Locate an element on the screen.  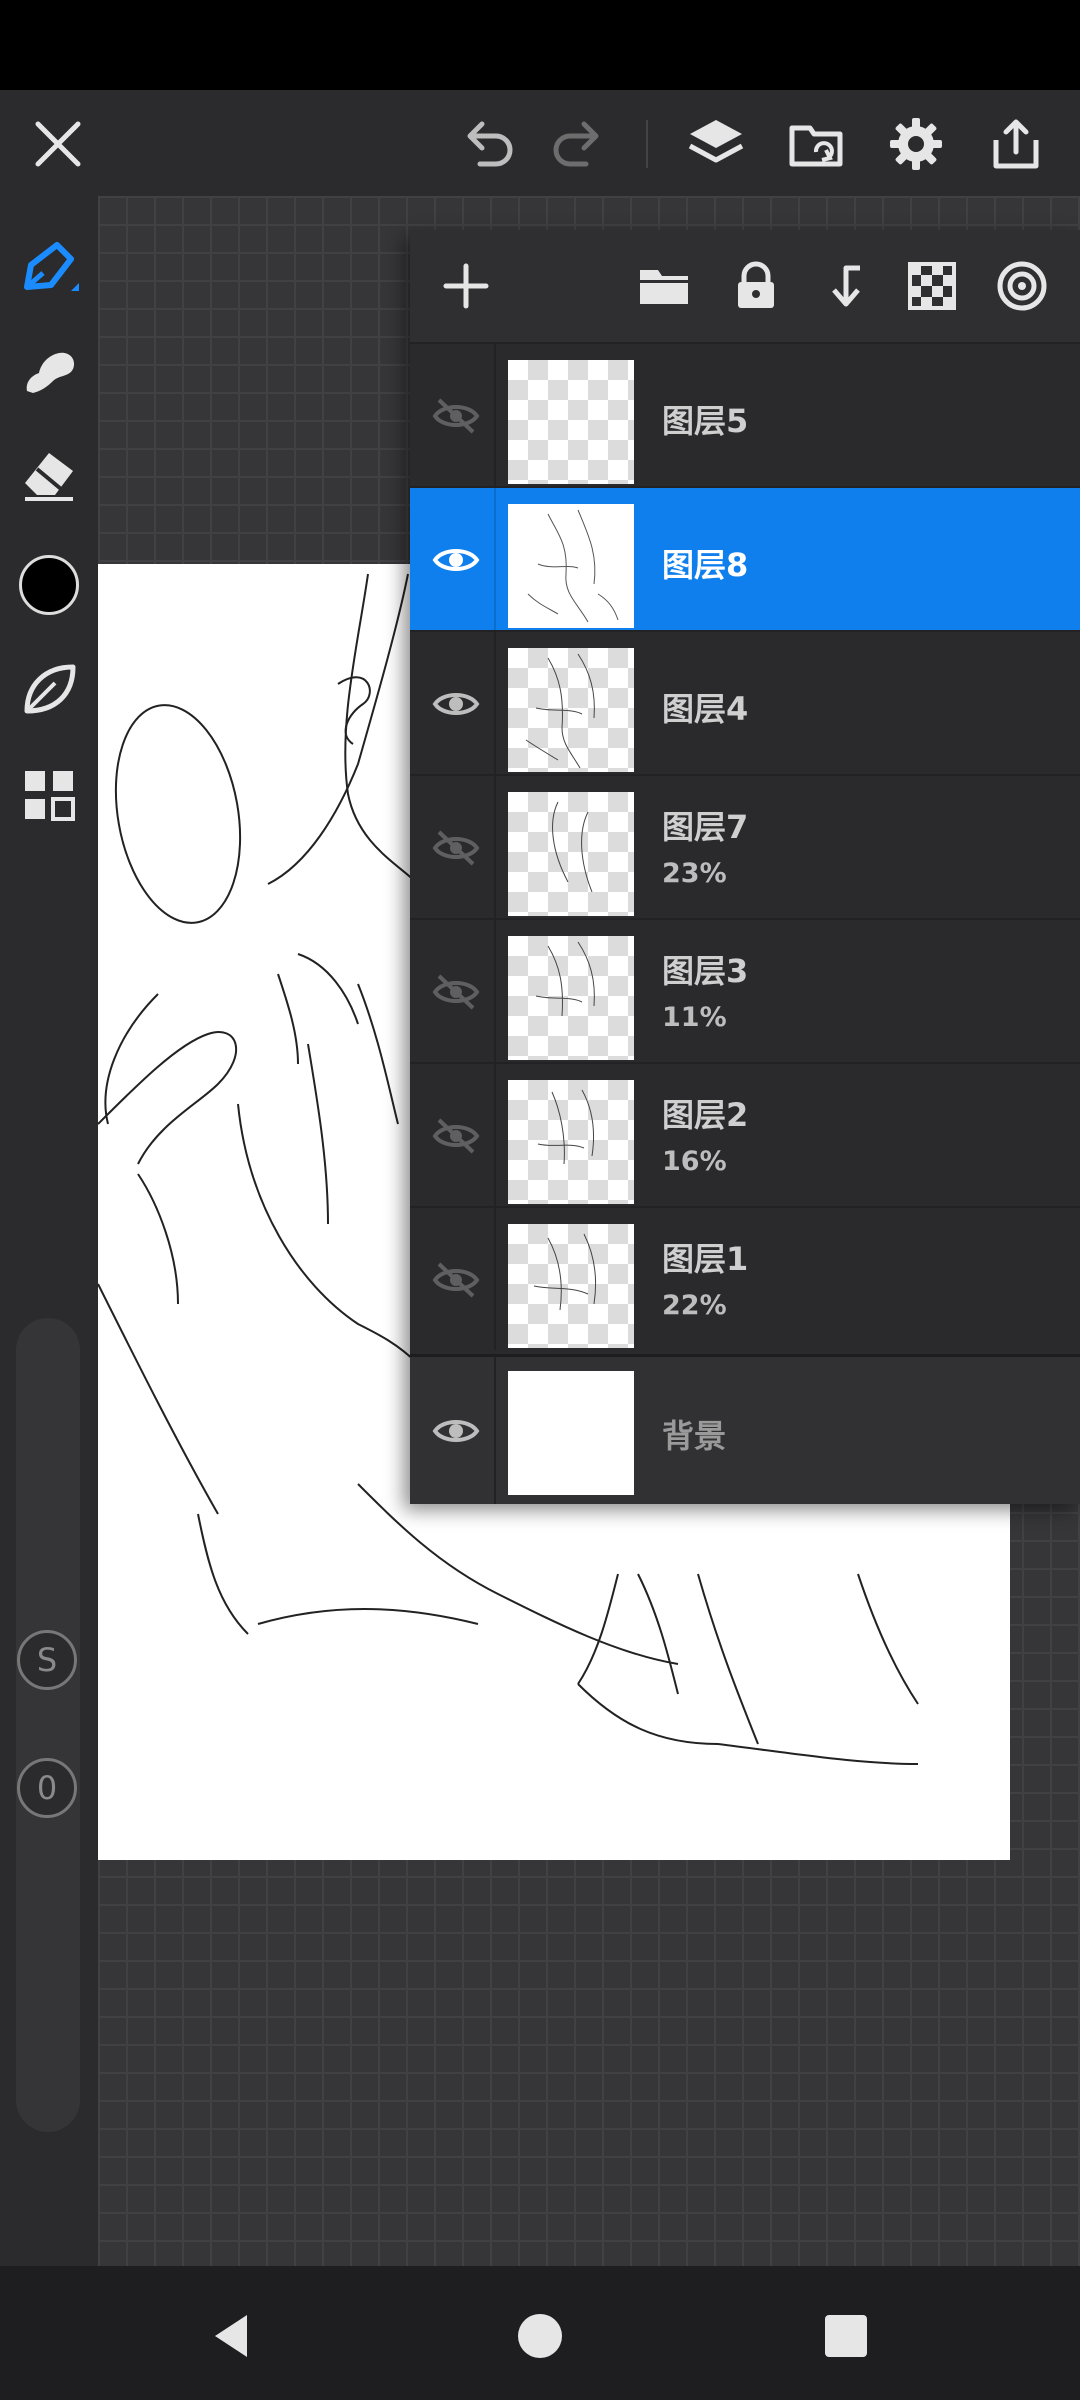
add-layer-icon is located at coordinates (466, 286).